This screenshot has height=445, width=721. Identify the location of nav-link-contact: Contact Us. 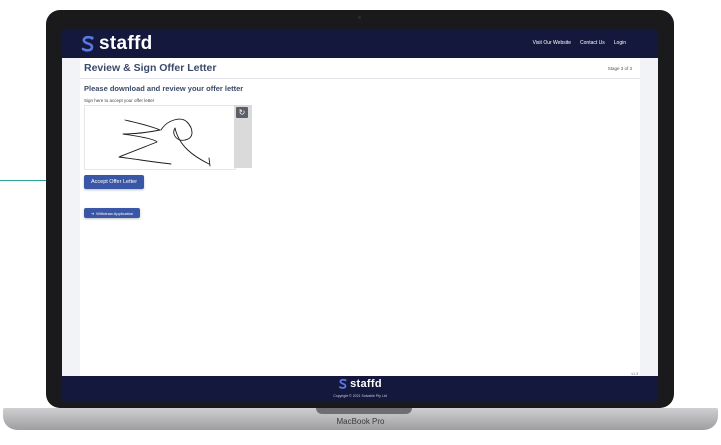
(592, 43).